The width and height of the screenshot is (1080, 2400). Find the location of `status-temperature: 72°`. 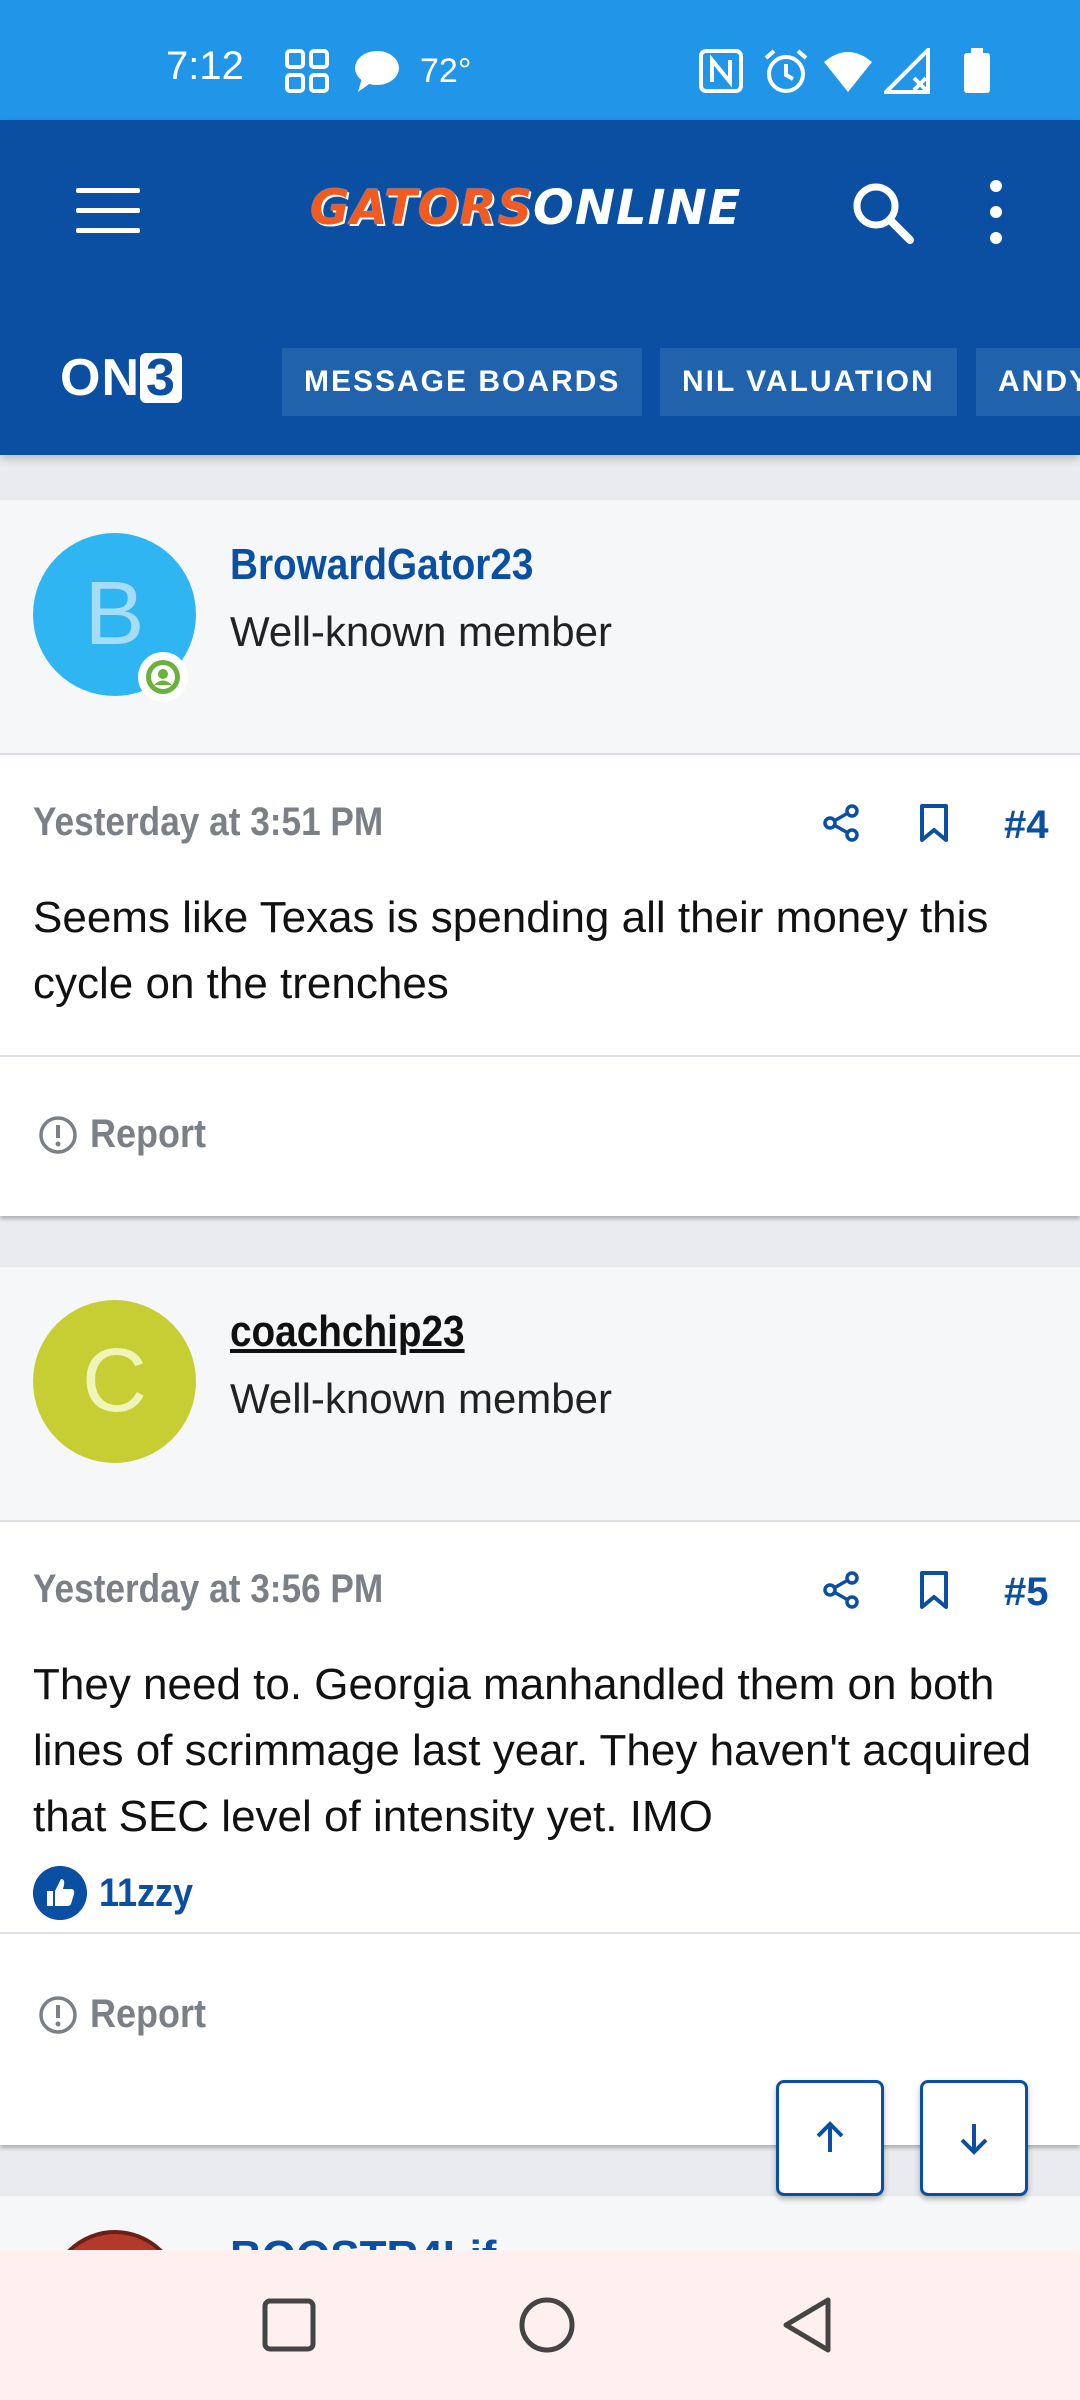

status-temperature: 72° is located at coordinates (446, 71).